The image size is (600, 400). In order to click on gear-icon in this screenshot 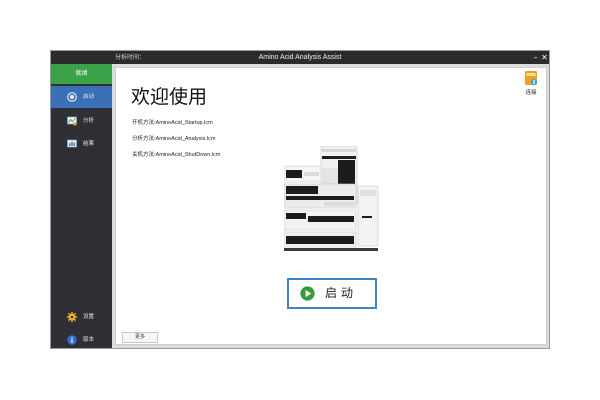, I will do `click(72, 317)`.